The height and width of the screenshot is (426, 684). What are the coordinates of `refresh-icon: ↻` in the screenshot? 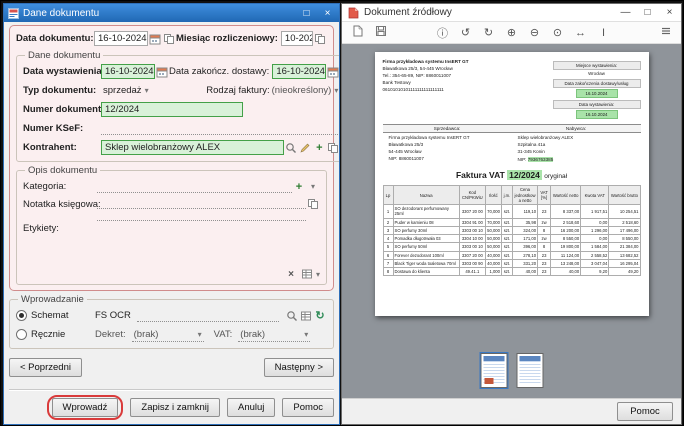 It's located at (320, 316).